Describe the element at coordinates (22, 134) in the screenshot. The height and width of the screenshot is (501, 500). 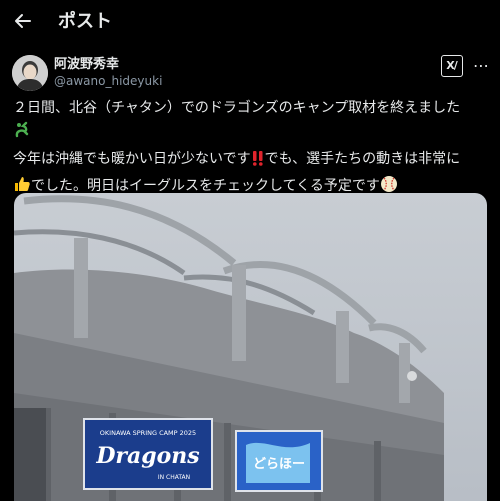
I see `dragon-emoji-icon` at that location.